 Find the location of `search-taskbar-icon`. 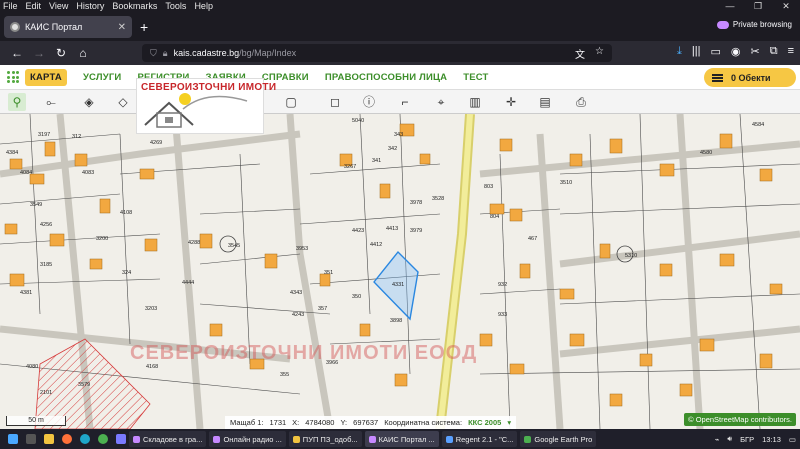

search-taskbar-icon is located at coordinates (31, 439).